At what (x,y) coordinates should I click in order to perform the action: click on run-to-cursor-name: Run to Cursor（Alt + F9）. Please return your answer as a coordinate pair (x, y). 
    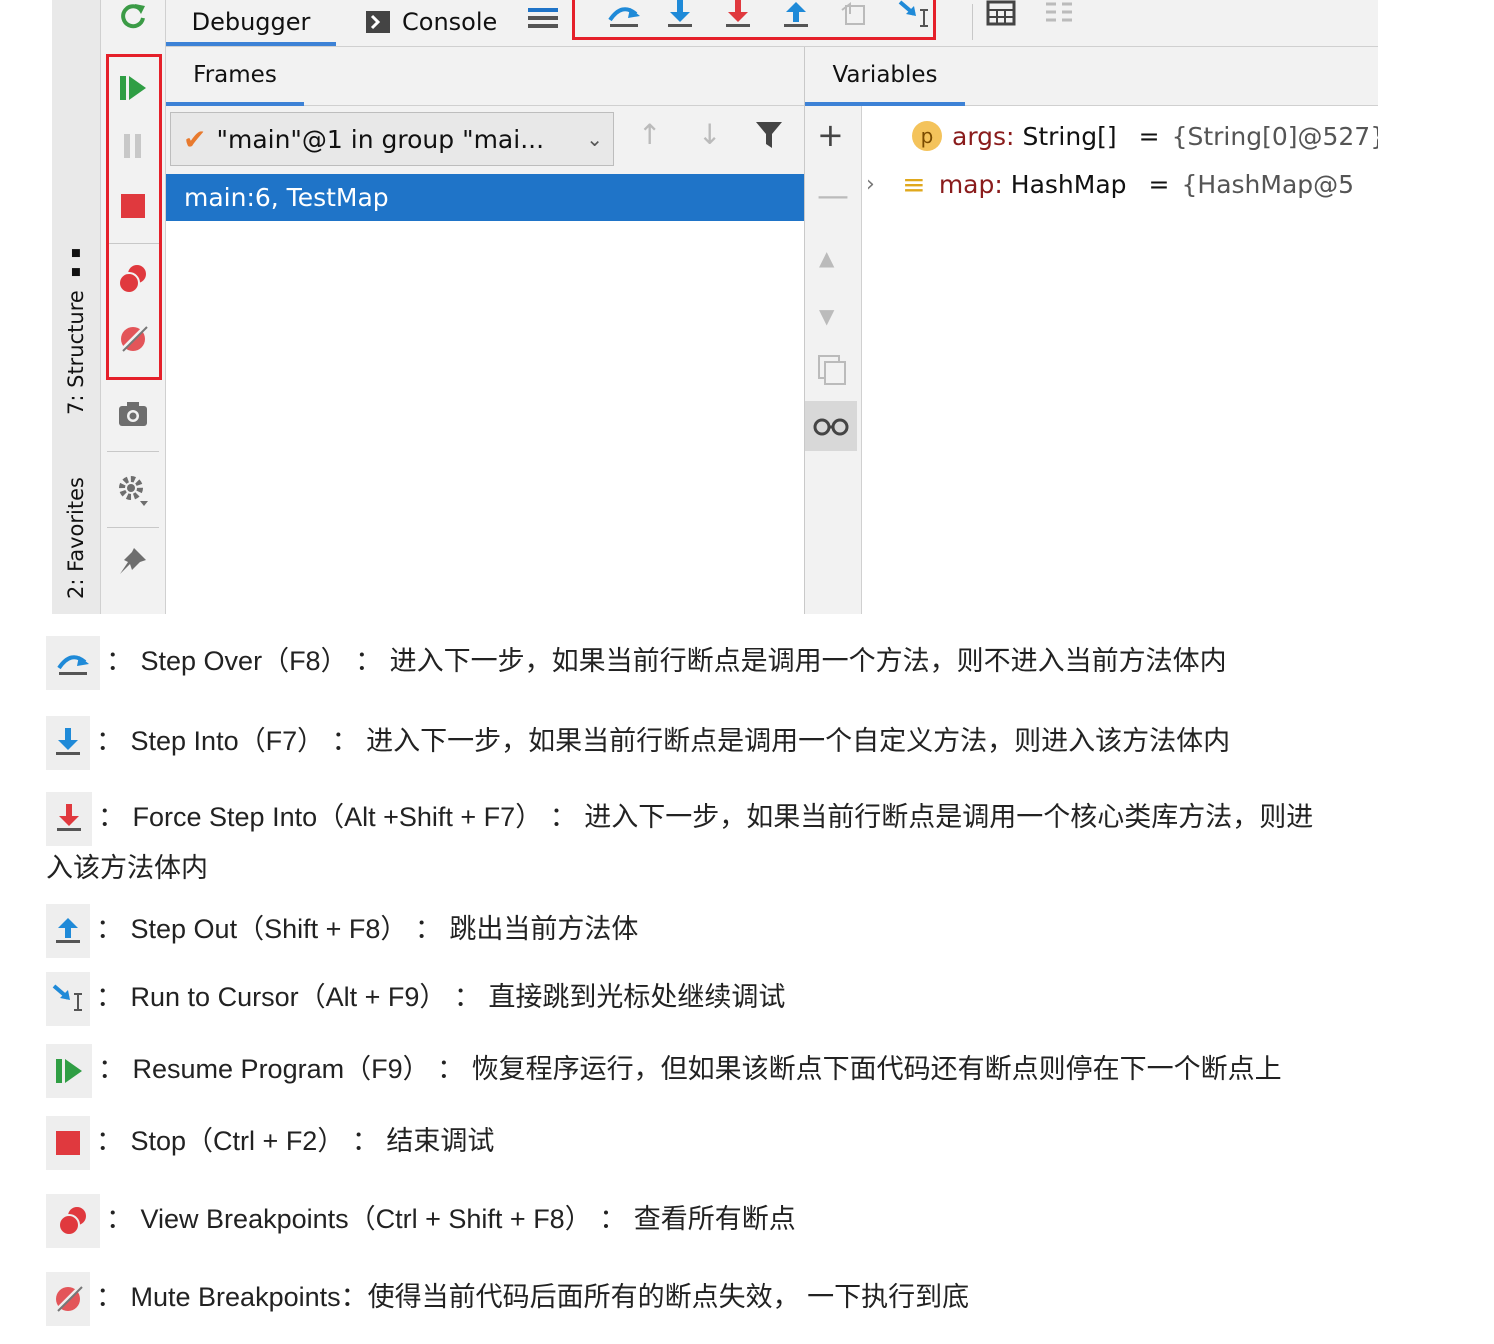
    Looking at the image, I should click on (288, 997).